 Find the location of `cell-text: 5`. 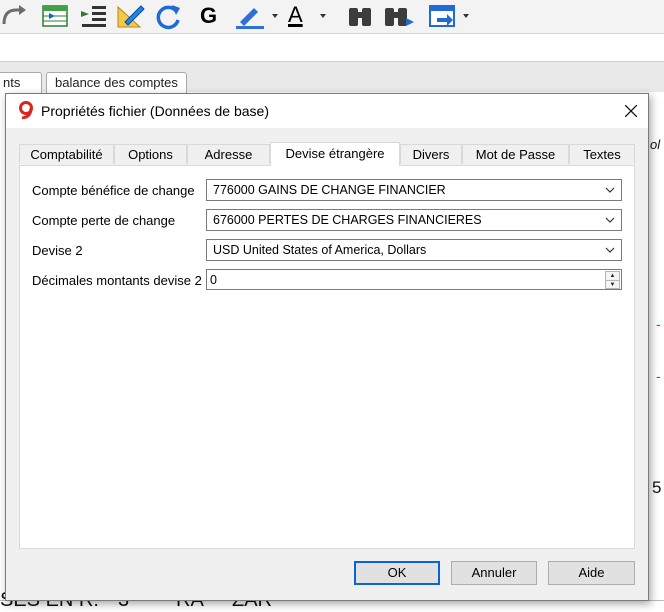

cell-text: 5 is located at coordinates (657, 487).